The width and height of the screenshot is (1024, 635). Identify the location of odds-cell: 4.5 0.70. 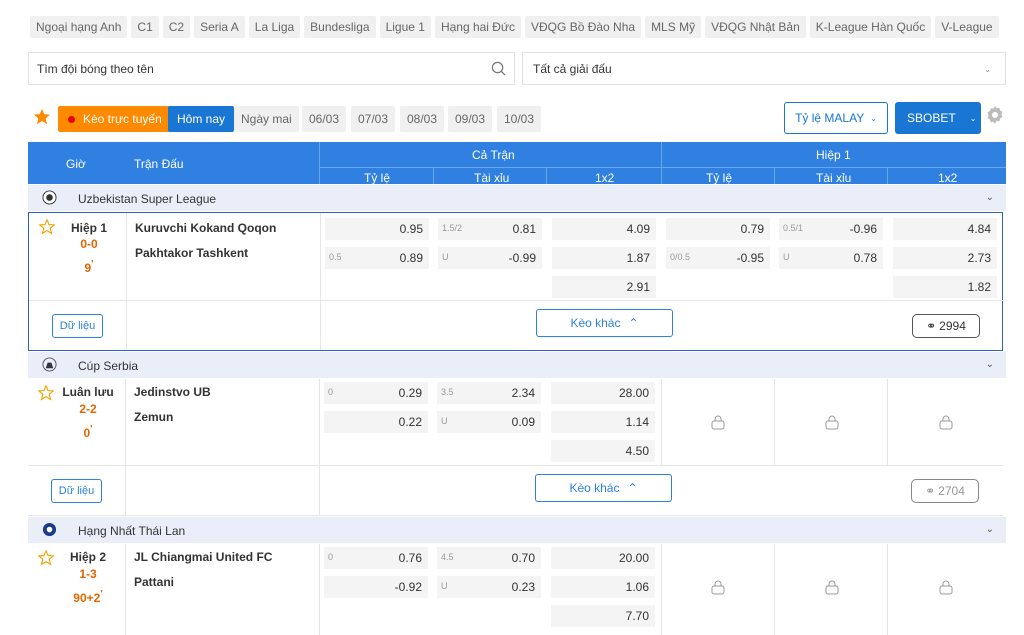
(489, 558).